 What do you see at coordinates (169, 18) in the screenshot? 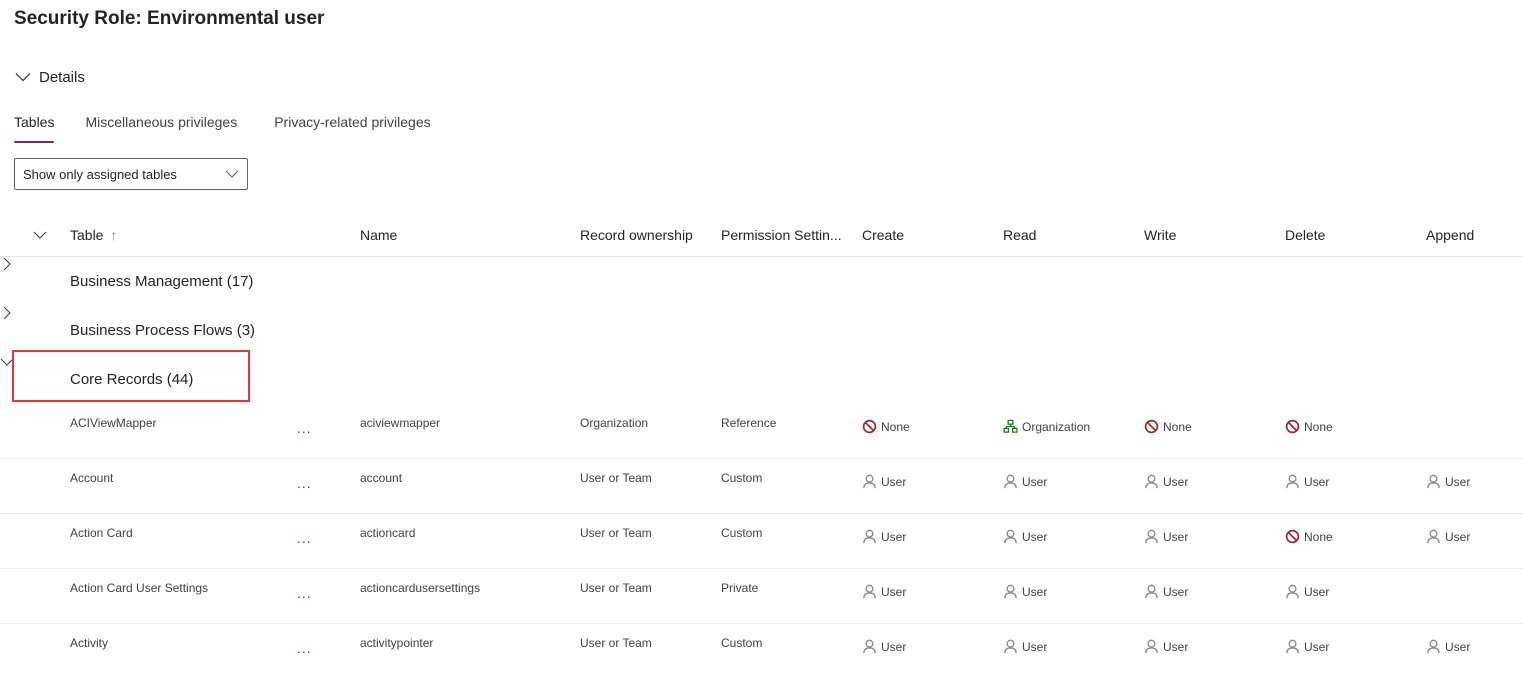
I see `page-title: Security Role: Environmental user` at bounding box center [169, 18].